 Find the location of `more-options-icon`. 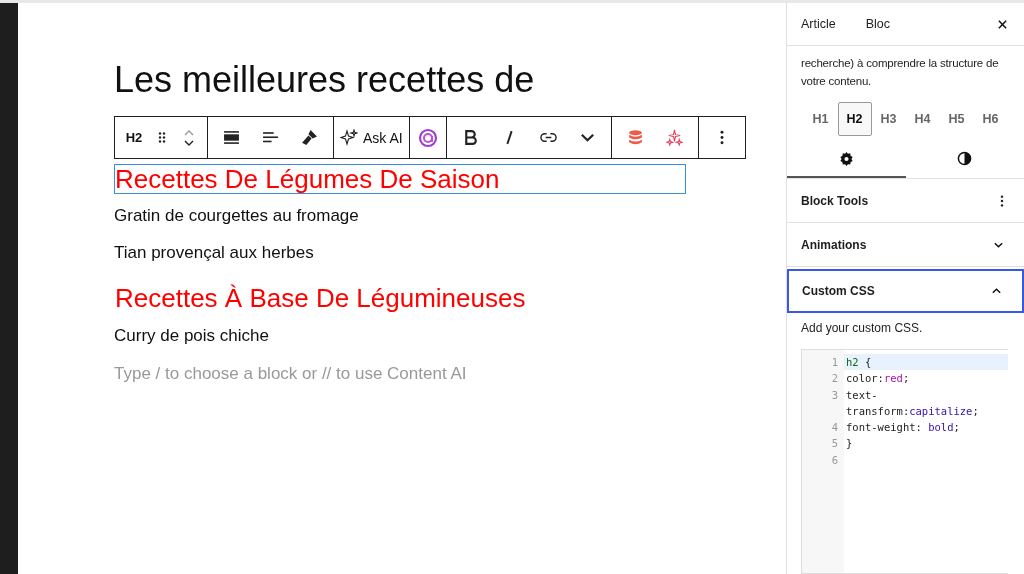

more-options-icon is located at coordinates (1002, 200).